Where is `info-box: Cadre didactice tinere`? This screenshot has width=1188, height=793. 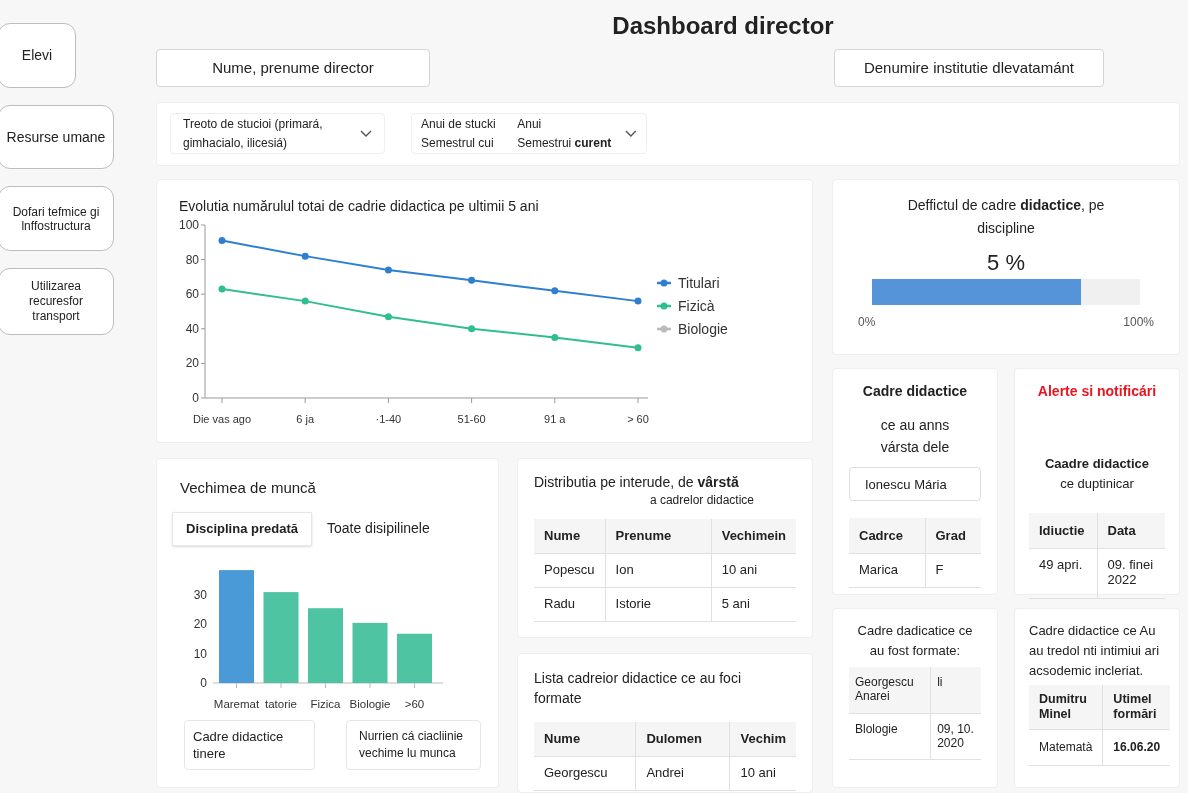 info-box: Cadre didactice tinere is located at coordinates (249, 744).